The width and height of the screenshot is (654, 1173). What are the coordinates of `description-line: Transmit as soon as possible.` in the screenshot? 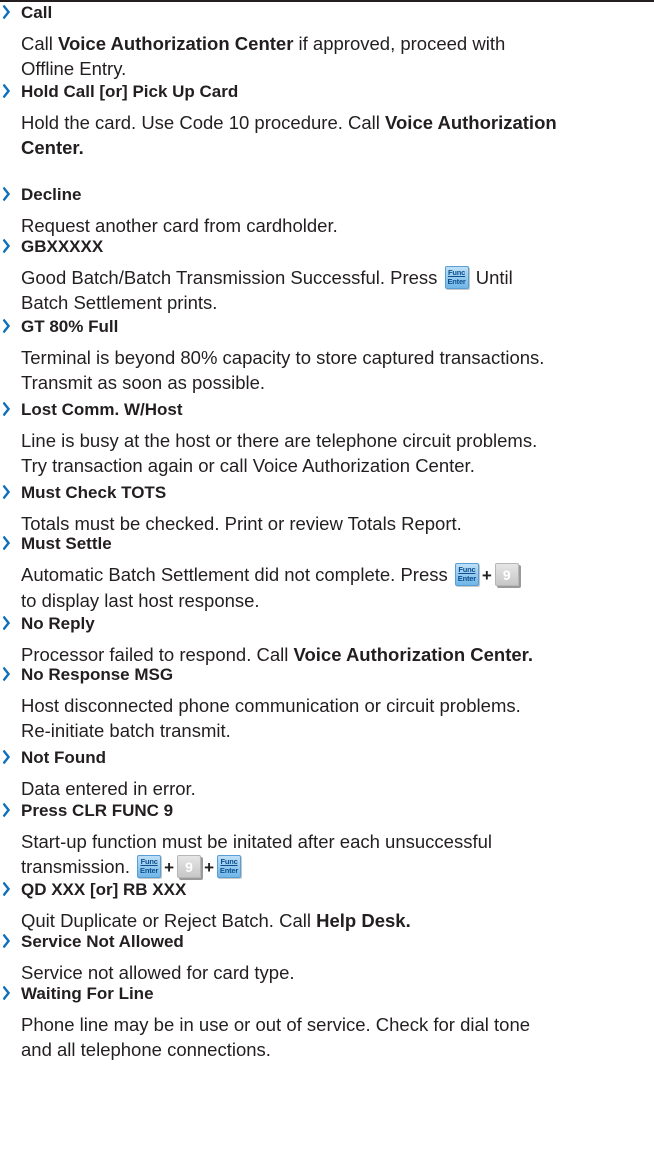 It's located at (282, 382).